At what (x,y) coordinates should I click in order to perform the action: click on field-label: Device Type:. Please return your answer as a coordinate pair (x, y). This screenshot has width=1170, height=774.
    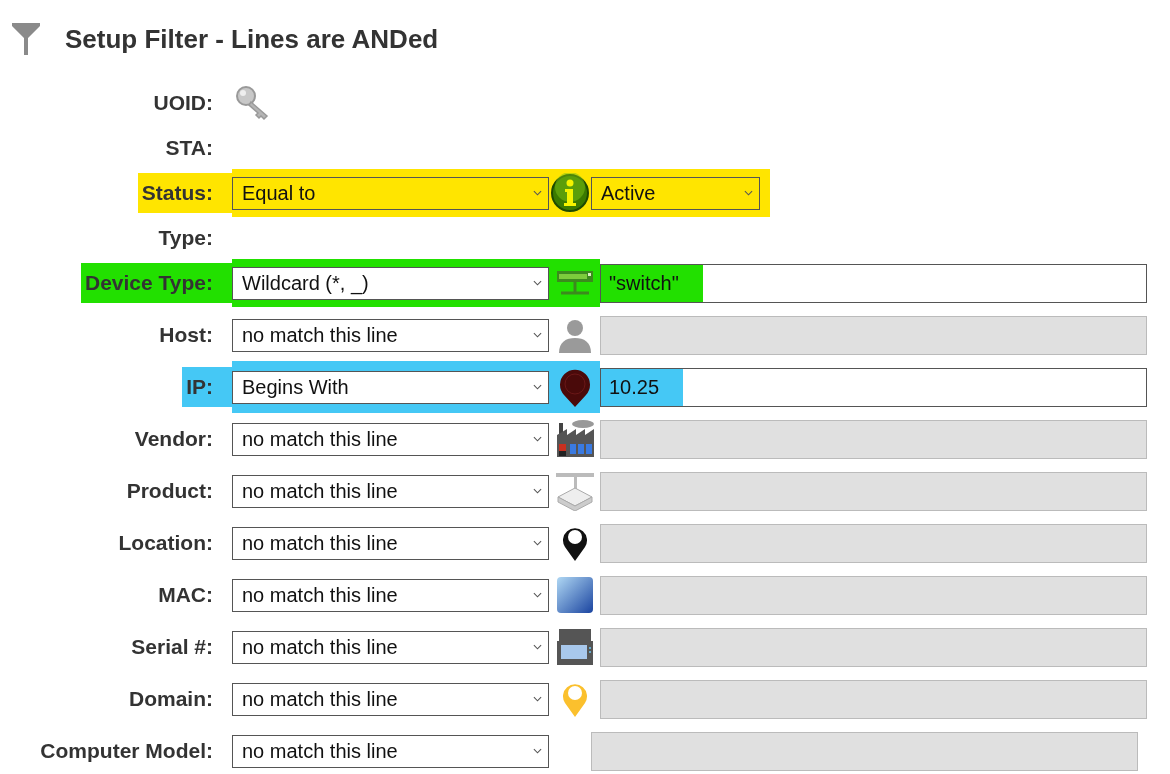
    Looking at the image, I should click on (156, 283).